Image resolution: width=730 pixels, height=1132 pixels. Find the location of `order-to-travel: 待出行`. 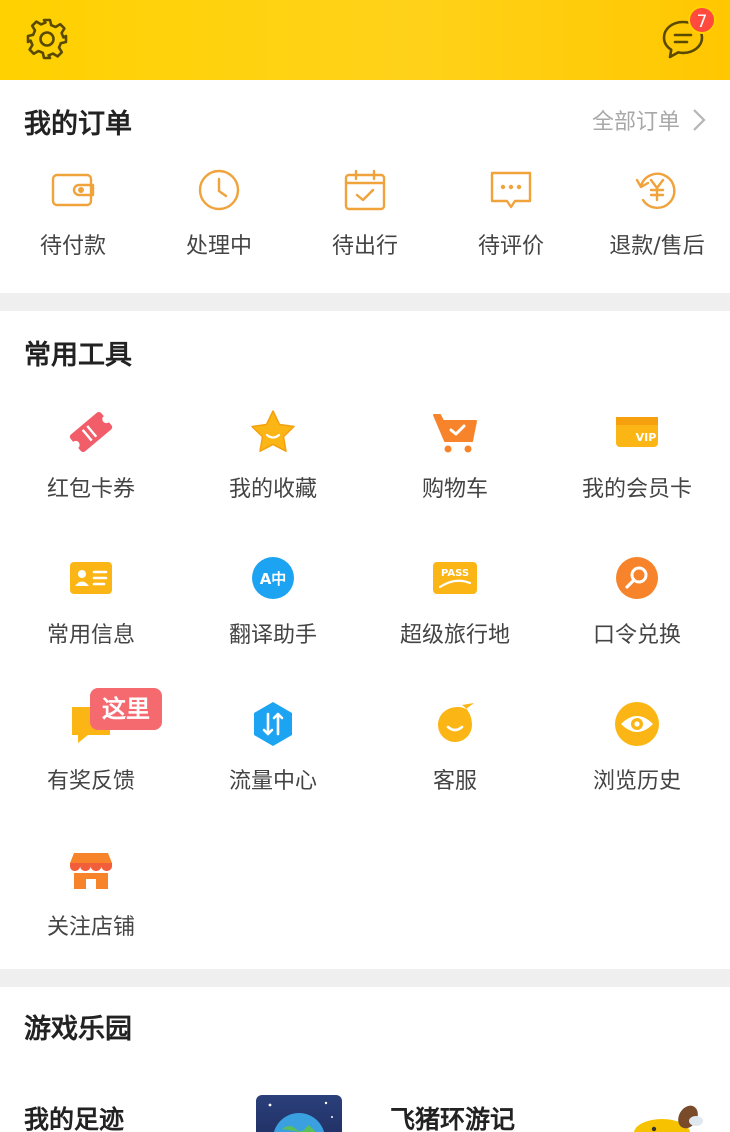

order-to-travel: 待出行 is located at coordinates (365, 213).